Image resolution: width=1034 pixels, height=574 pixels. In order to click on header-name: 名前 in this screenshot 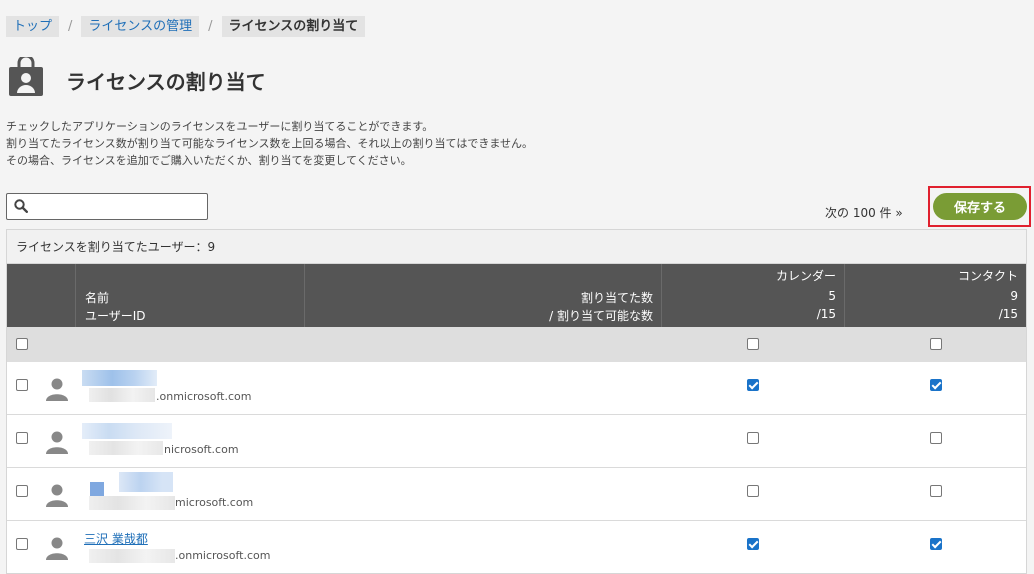, I will do `click(97, 298)`.